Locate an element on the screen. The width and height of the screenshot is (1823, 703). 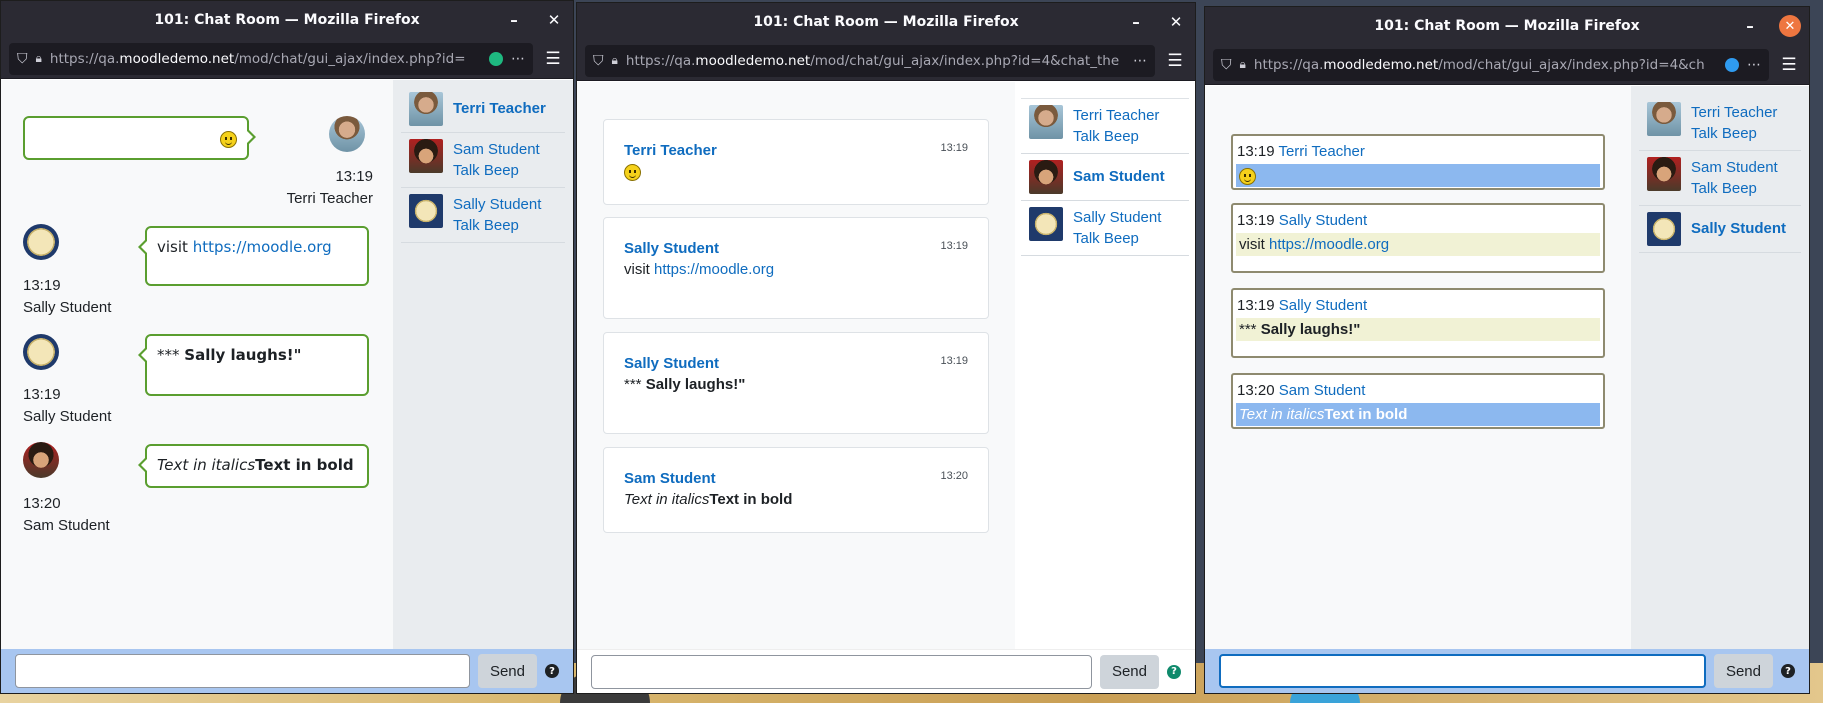
message-bold-text: Text in bold is located at coordinates (751, 499).